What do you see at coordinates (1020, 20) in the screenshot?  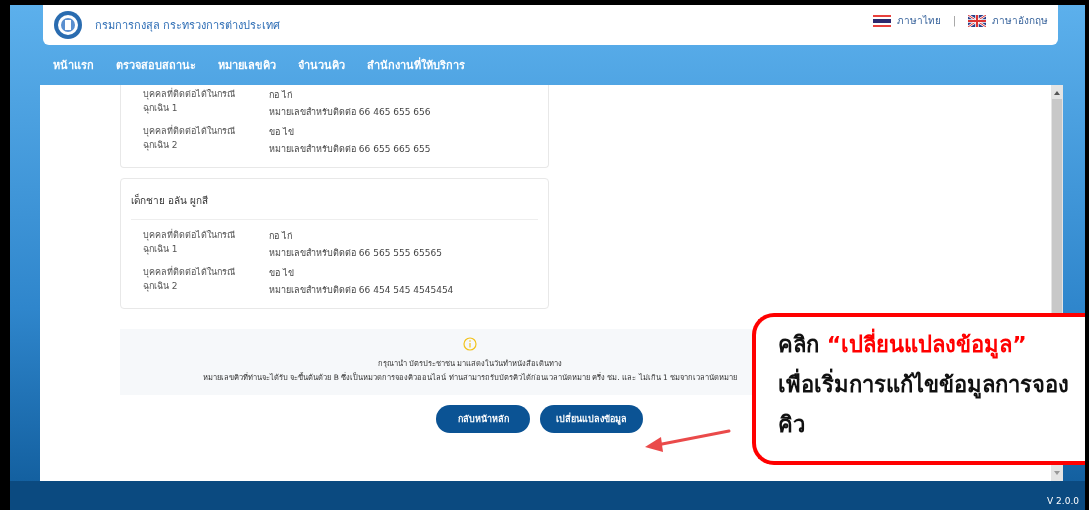 I see `language-link: ภาษาอังกฤษ` at bounding box center [1020, 20].